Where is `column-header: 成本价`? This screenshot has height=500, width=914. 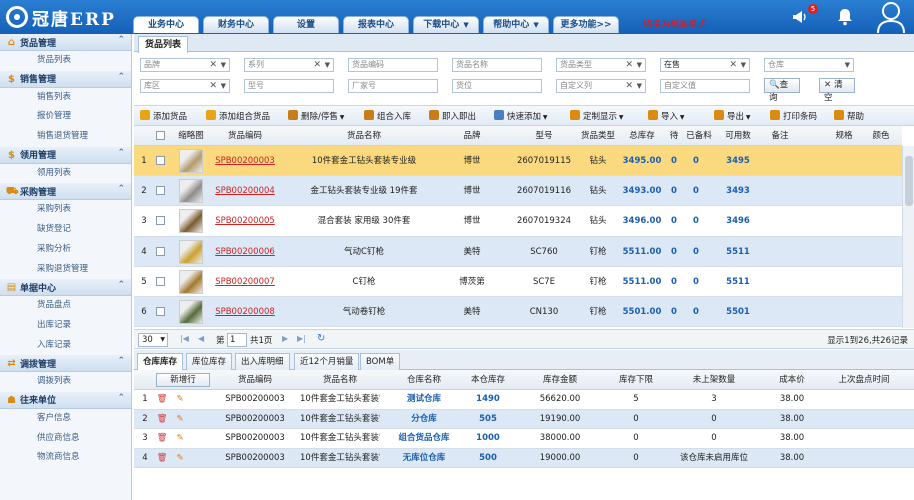 column-header: 成本价 is located at coordinates (792, 380).